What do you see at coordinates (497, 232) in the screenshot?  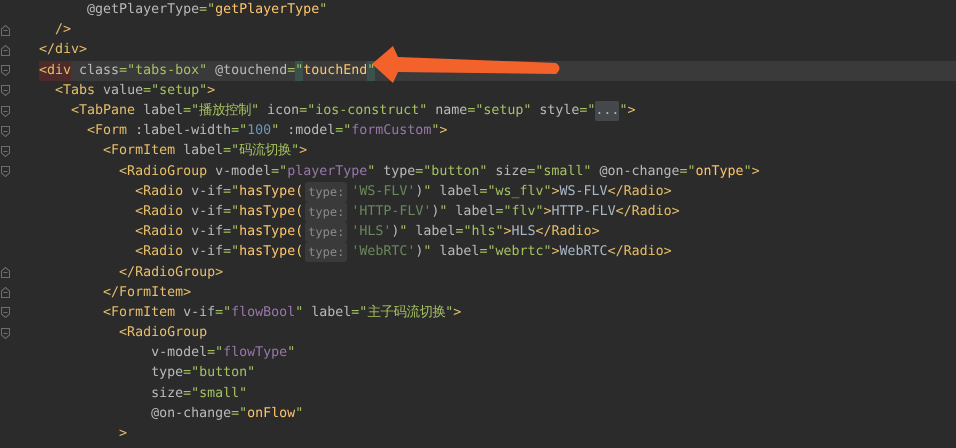 I see `code-line: <Radio v-if="hasType( type: 'HLS')" label="hls">HLS</Radio>` at bounding box center [497, 232].